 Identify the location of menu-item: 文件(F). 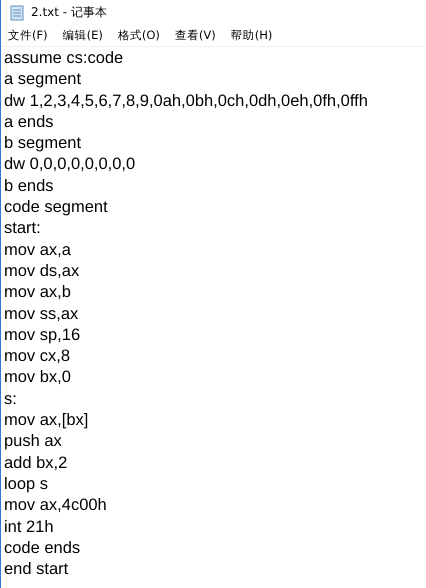
(31, 35).